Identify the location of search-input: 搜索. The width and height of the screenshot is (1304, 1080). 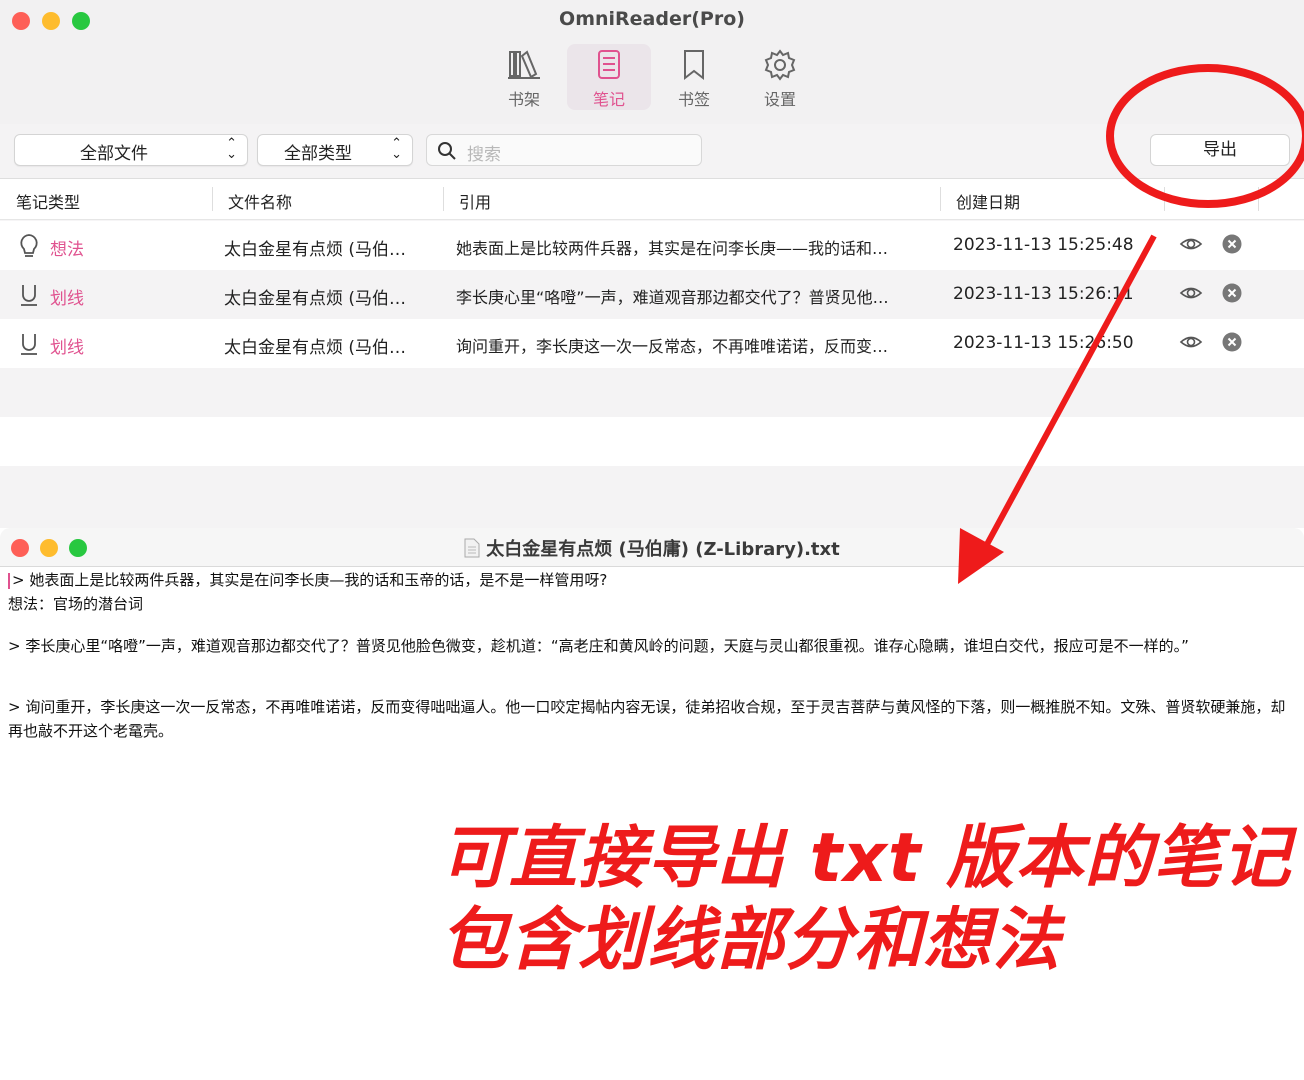
(564, 150).